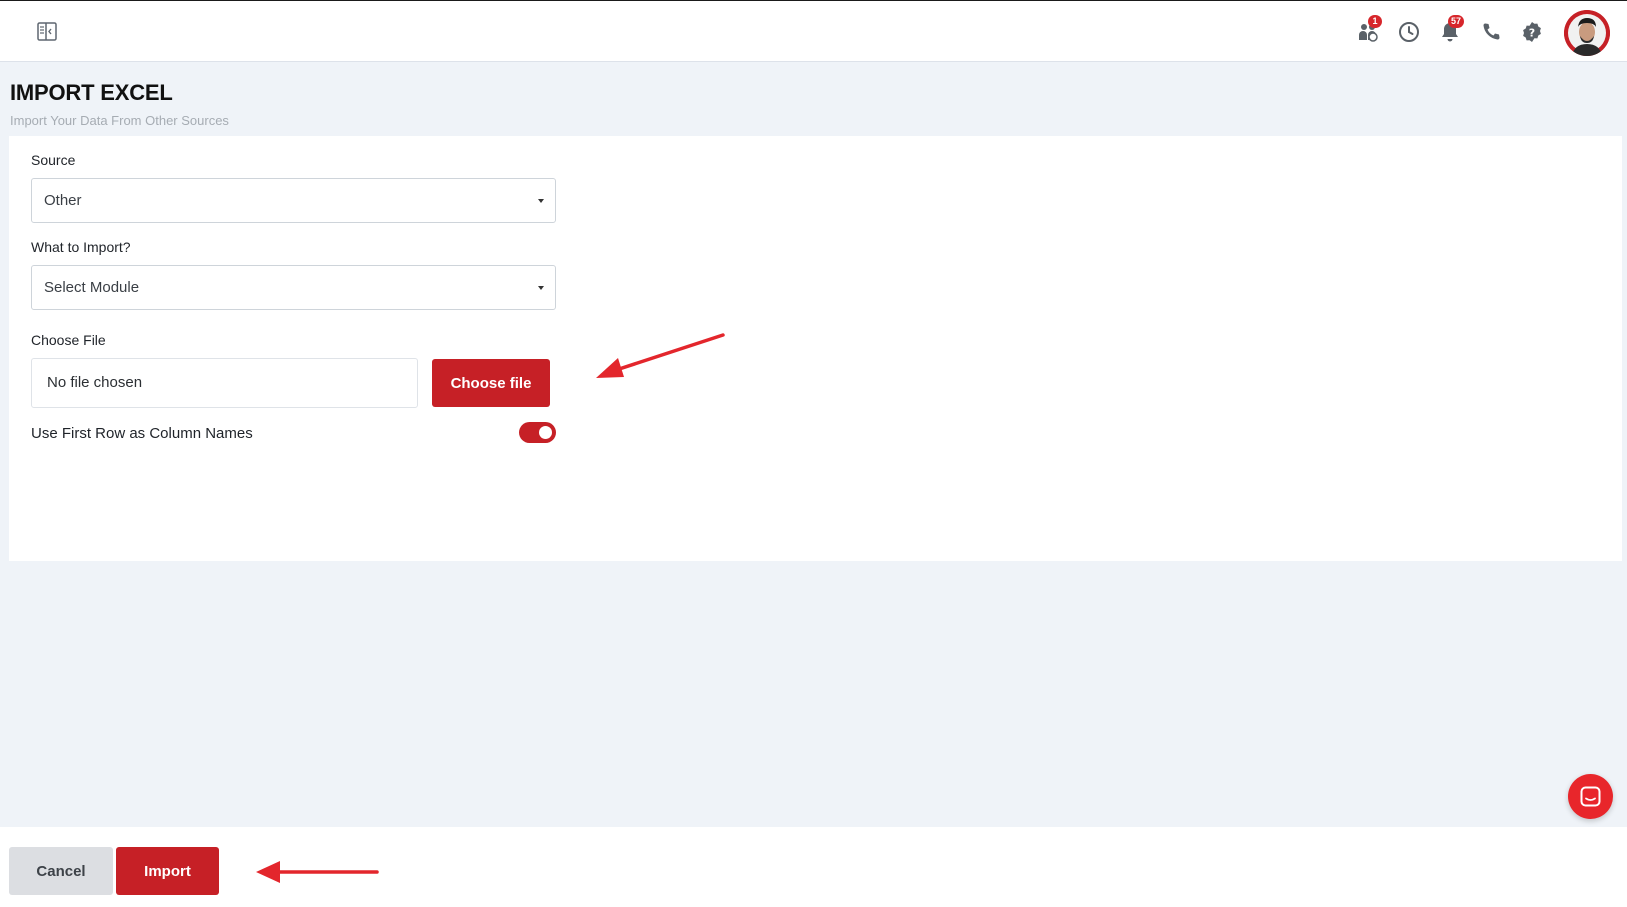 This screenshot has width=1627, height=907. What do you see at coordinates (545, 432) in the screenshot?
I see `toggle-knob` at bounding box center [545, 432].